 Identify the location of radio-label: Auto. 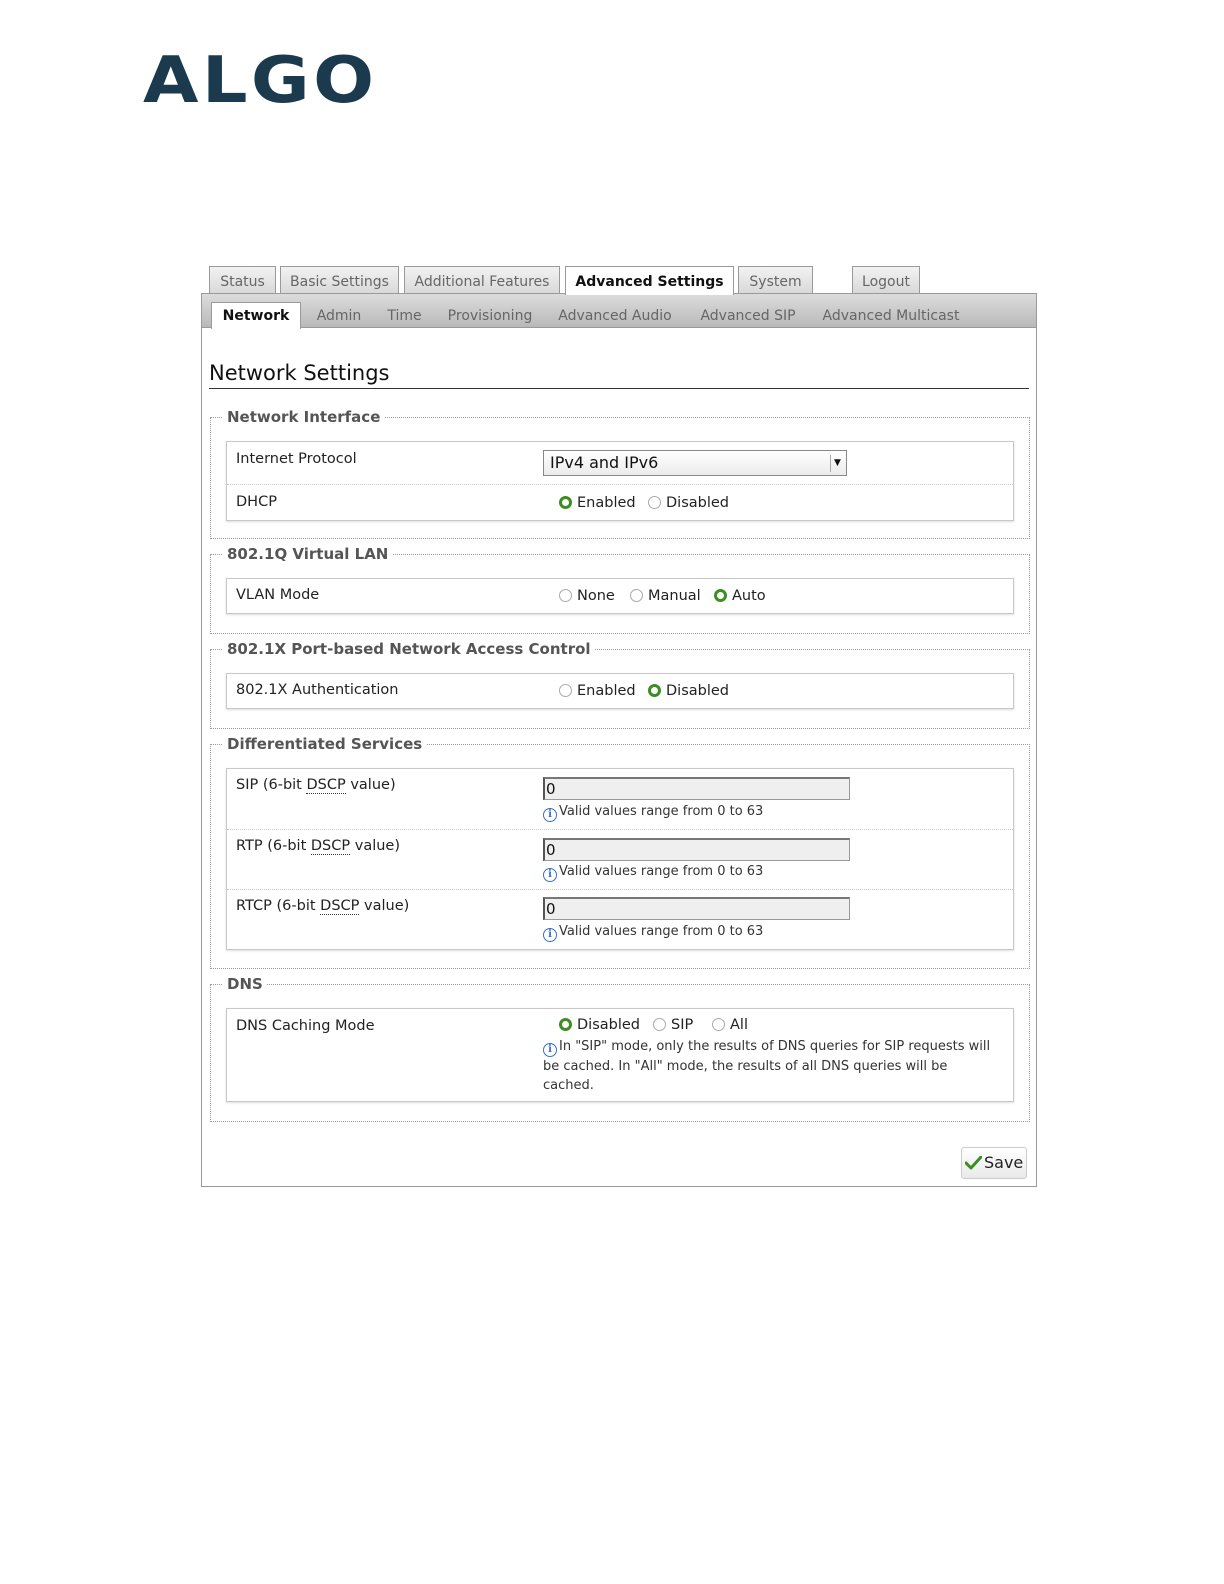
(749, 596).